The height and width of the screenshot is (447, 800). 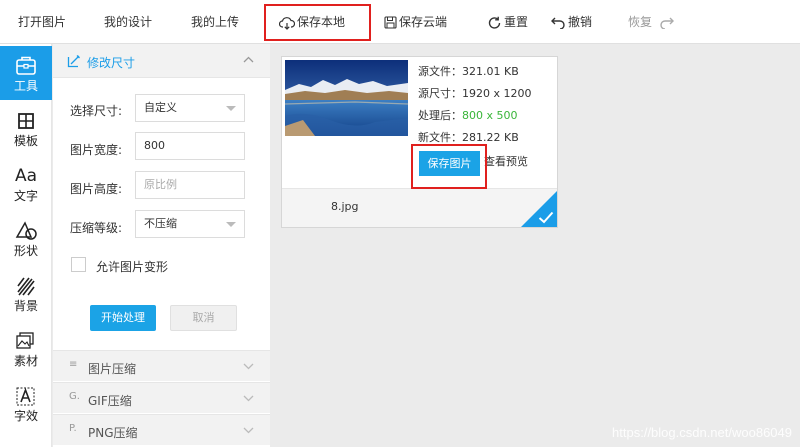 What do you see at coordinates (468, 71) in the screenshot?
I see `source-file-size: 源文件：321.01 KB` at bounding box center [468, 71].